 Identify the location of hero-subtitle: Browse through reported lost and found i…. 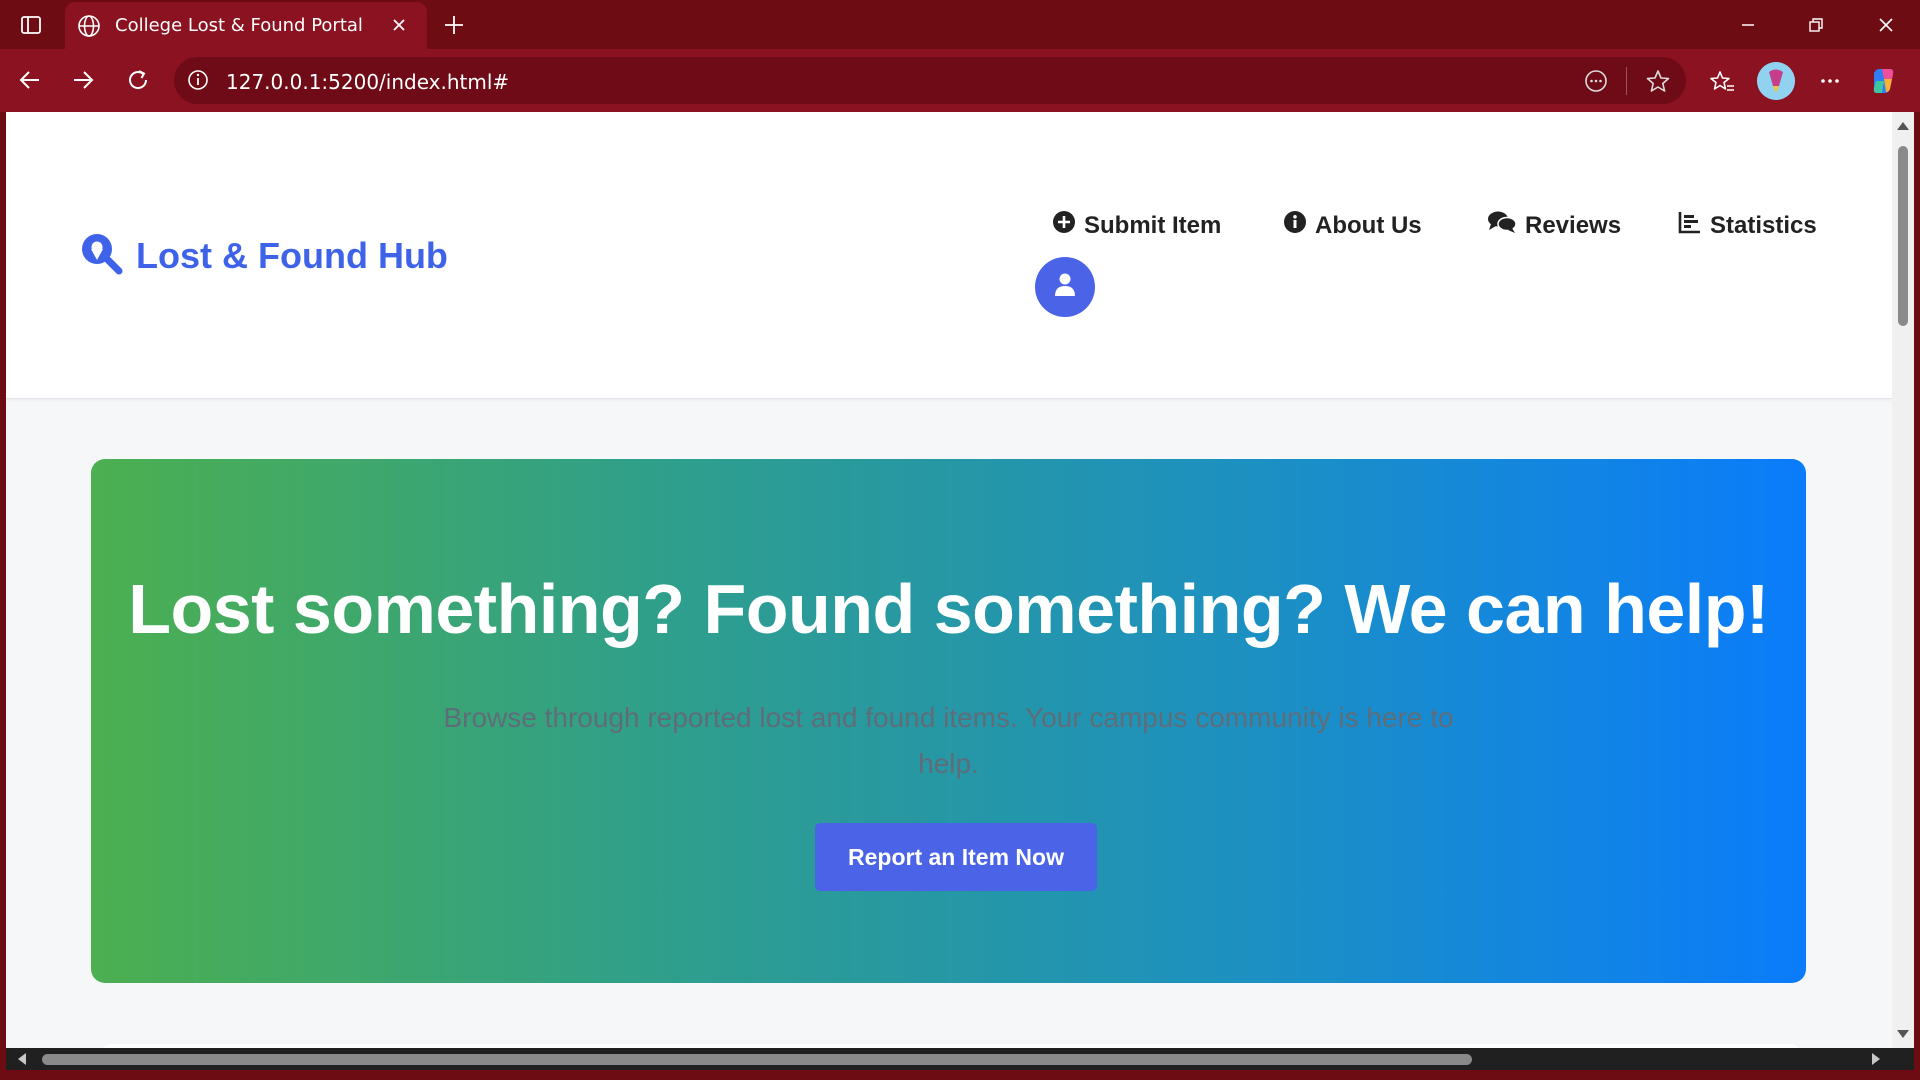
(948, 740).